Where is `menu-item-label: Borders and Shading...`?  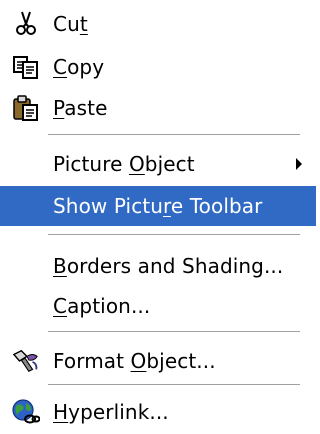
menu-item-label: Borders and Shading... is located at coordinates (168, 266).